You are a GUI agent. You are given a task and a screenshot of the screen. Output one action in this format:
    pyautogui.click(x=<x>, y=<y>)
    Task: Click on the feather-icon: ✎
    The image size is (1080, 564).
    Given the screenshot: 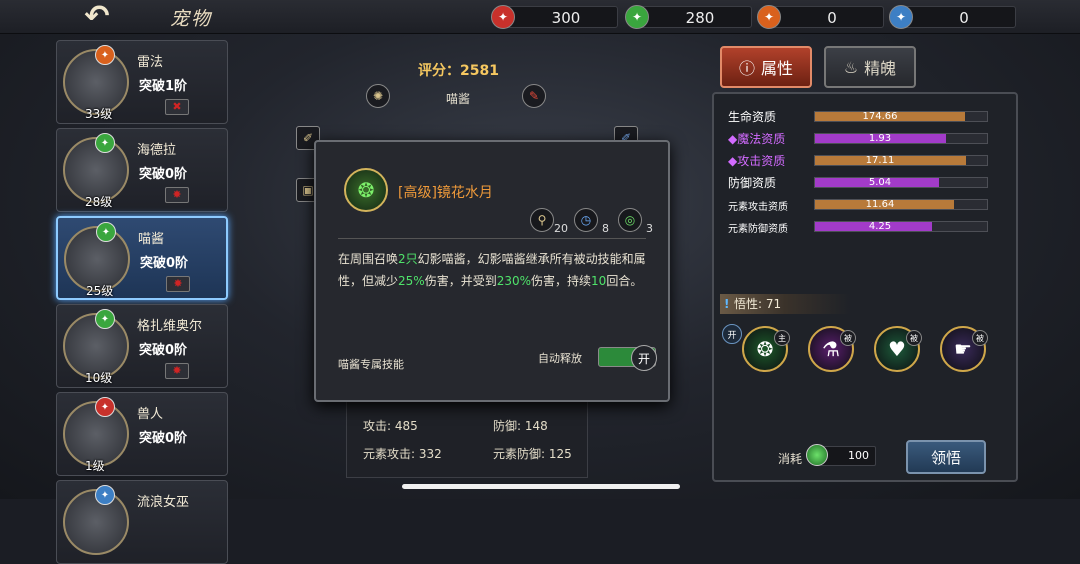 What is the action you would take?
    pyautogui.click(x=534, y=96)
    